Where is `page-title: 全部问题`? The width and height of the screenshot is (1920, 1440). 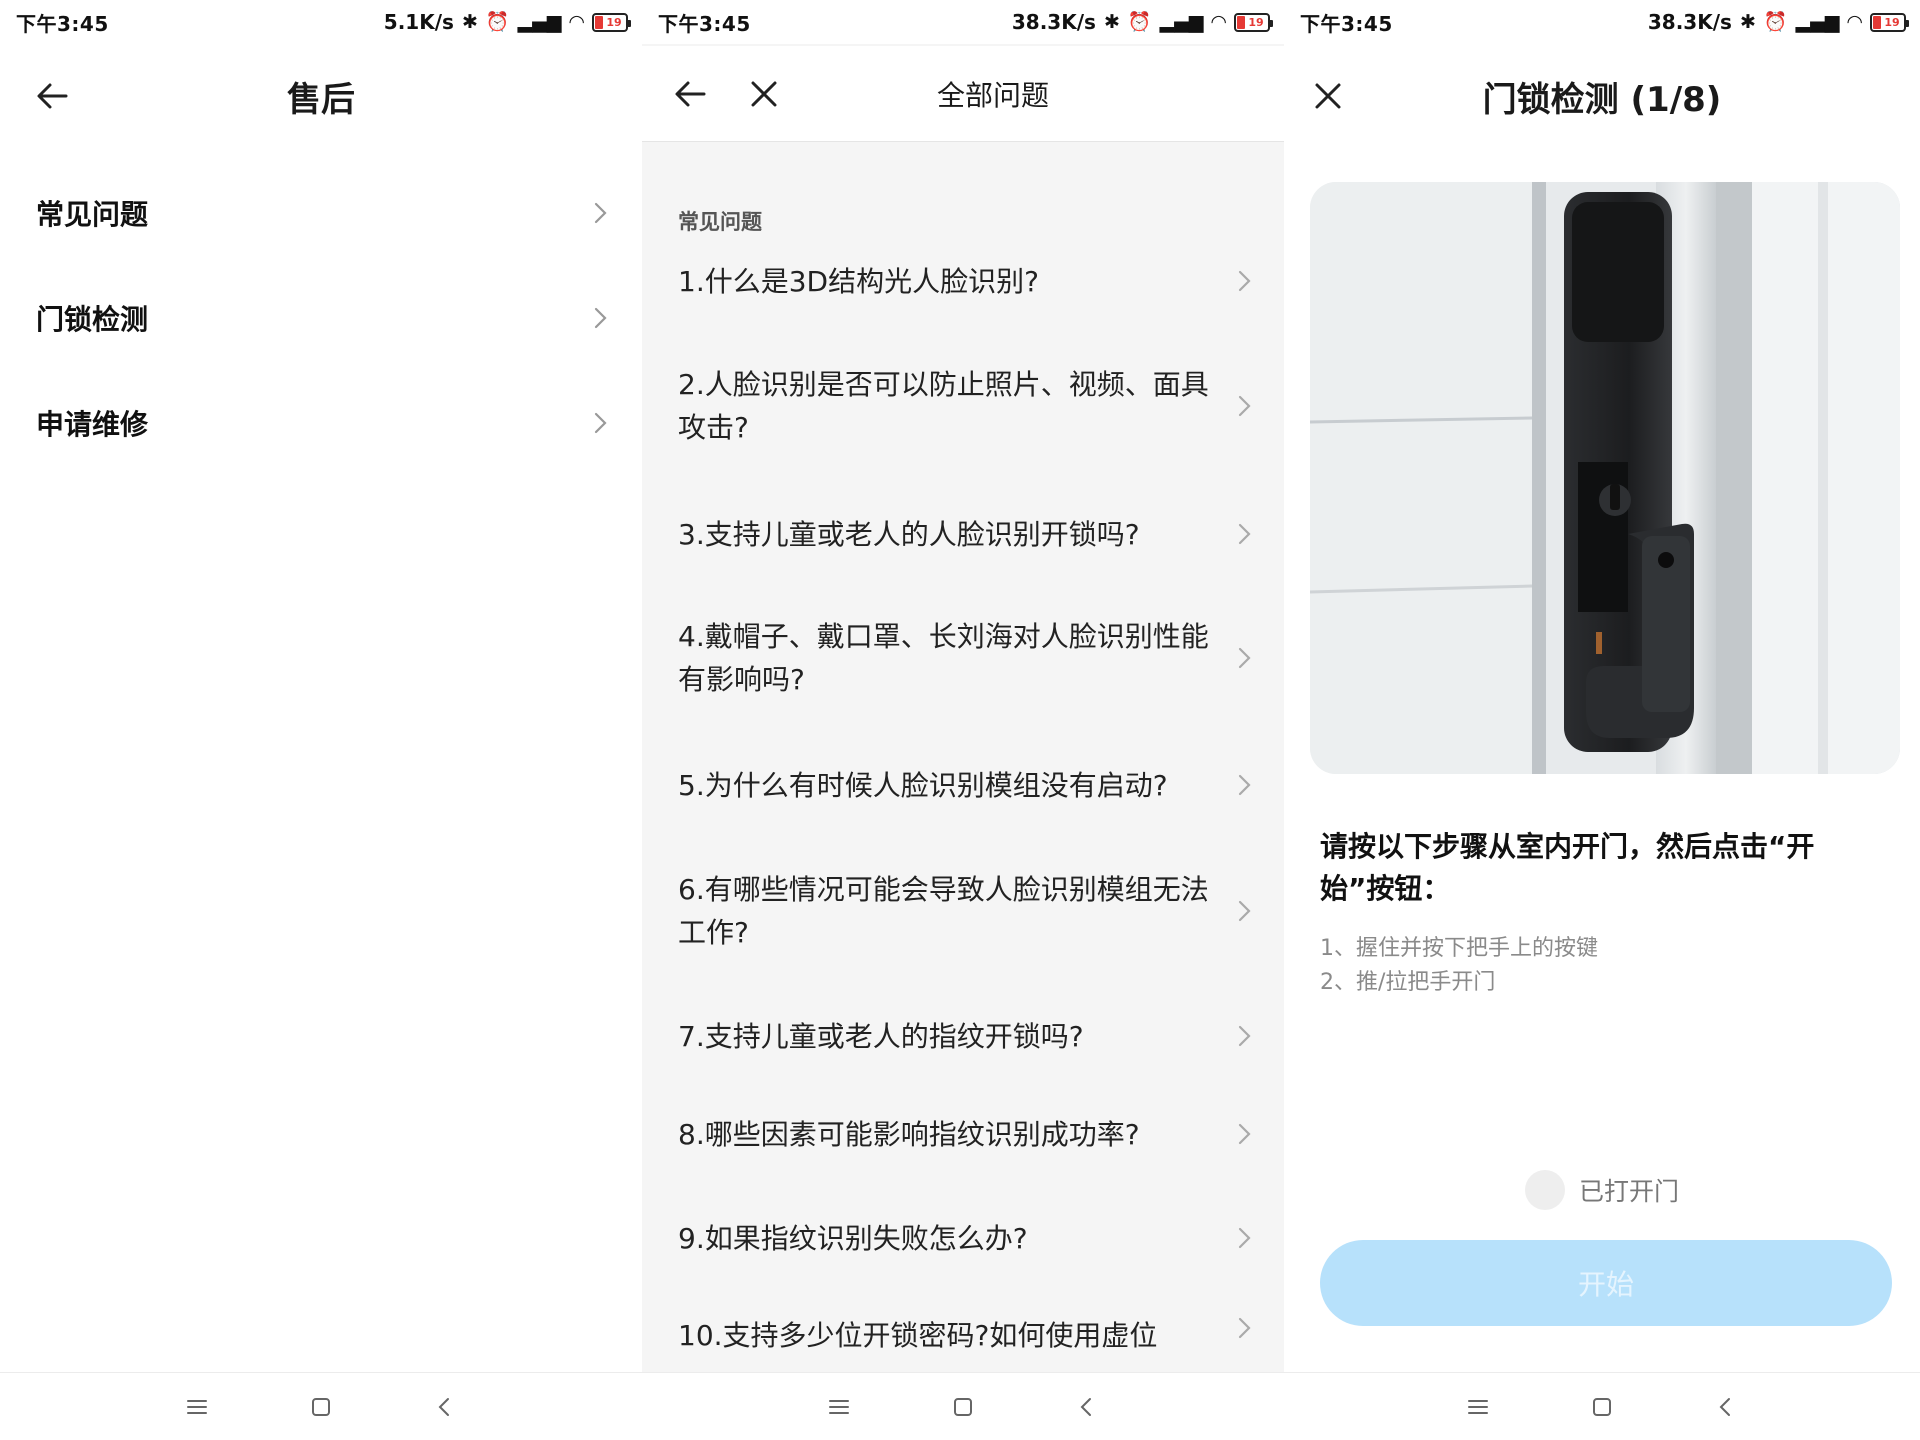
page-title: 全部问题 is located at coordinates (992, 95).